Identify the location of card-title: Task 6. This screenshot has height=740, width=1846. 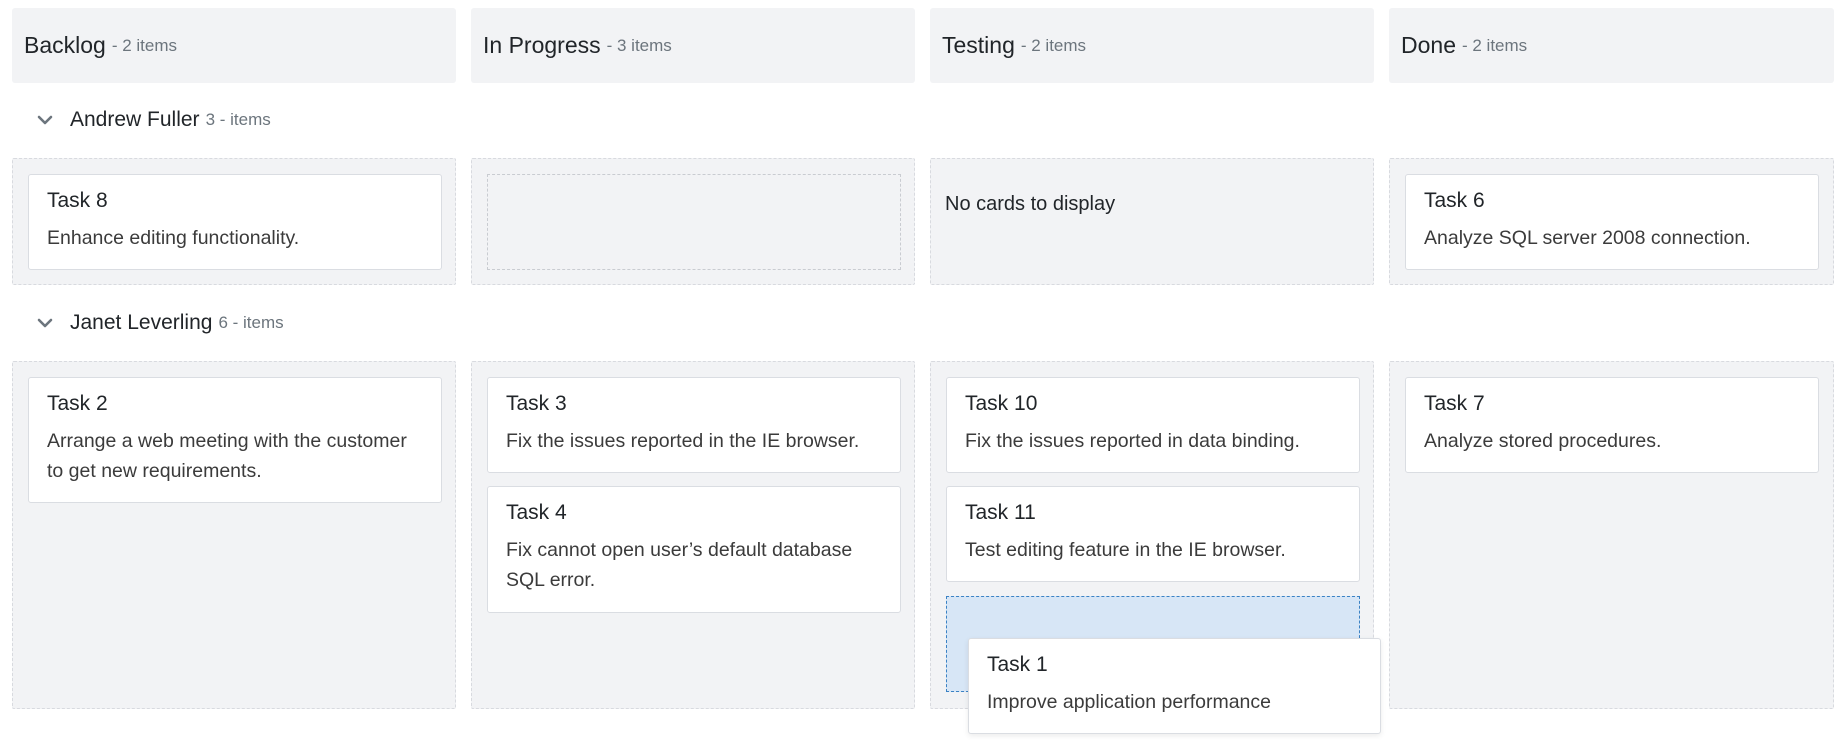
(1454, 200).